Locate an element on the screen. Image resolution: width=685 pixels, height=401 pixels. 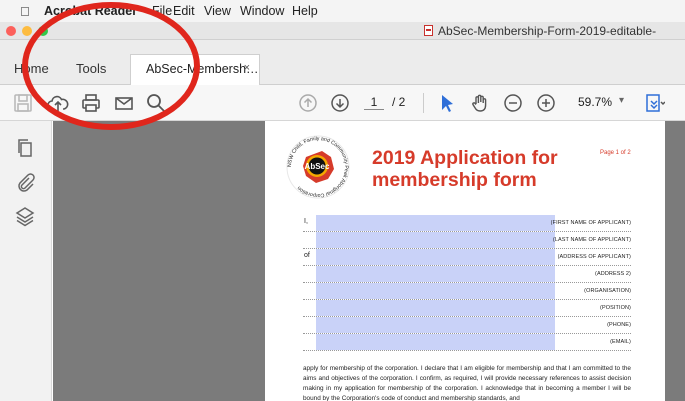
form-row-email: (EMAIL) is located at coordinates (467, 342).